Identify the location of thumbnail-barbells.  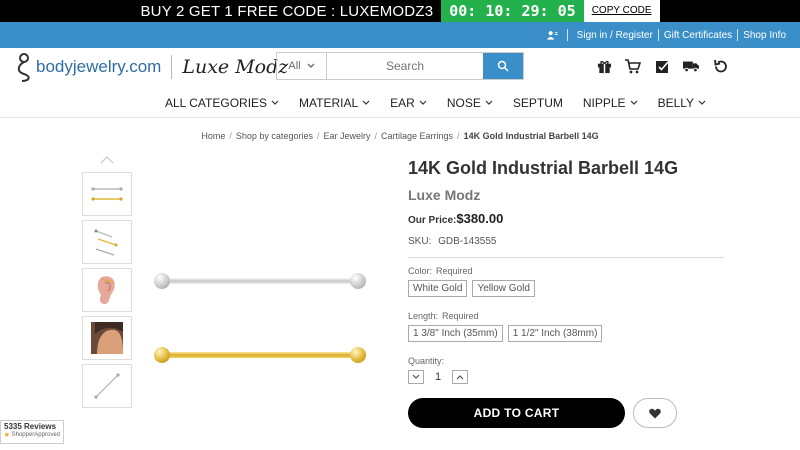
(107, 194).